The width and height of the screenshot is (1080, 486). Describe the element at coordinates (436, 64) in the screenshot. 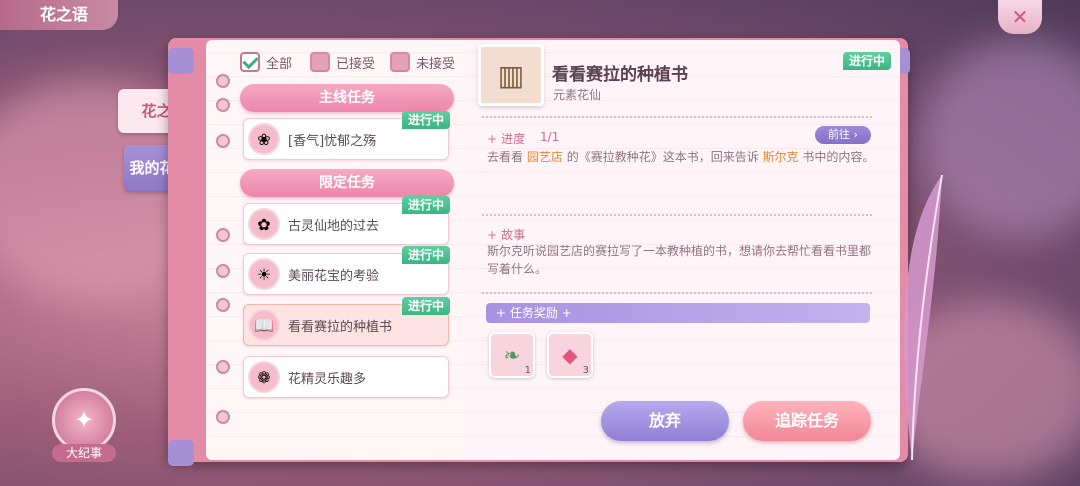

I see `filter-label: 未接受` at that location.